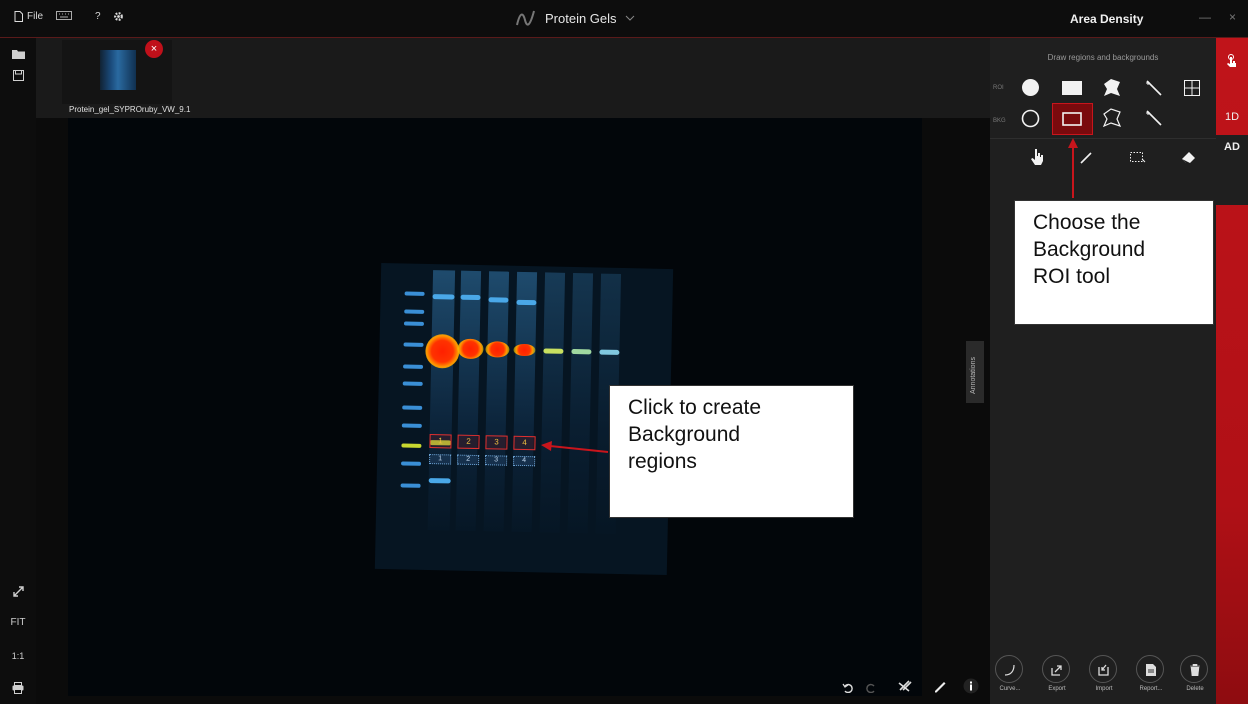 The image size is (1248, 704). What do you see at coordinates (28, 16) in the screenshot?
I see `file-menu: File` at bounding box center [28, 16].